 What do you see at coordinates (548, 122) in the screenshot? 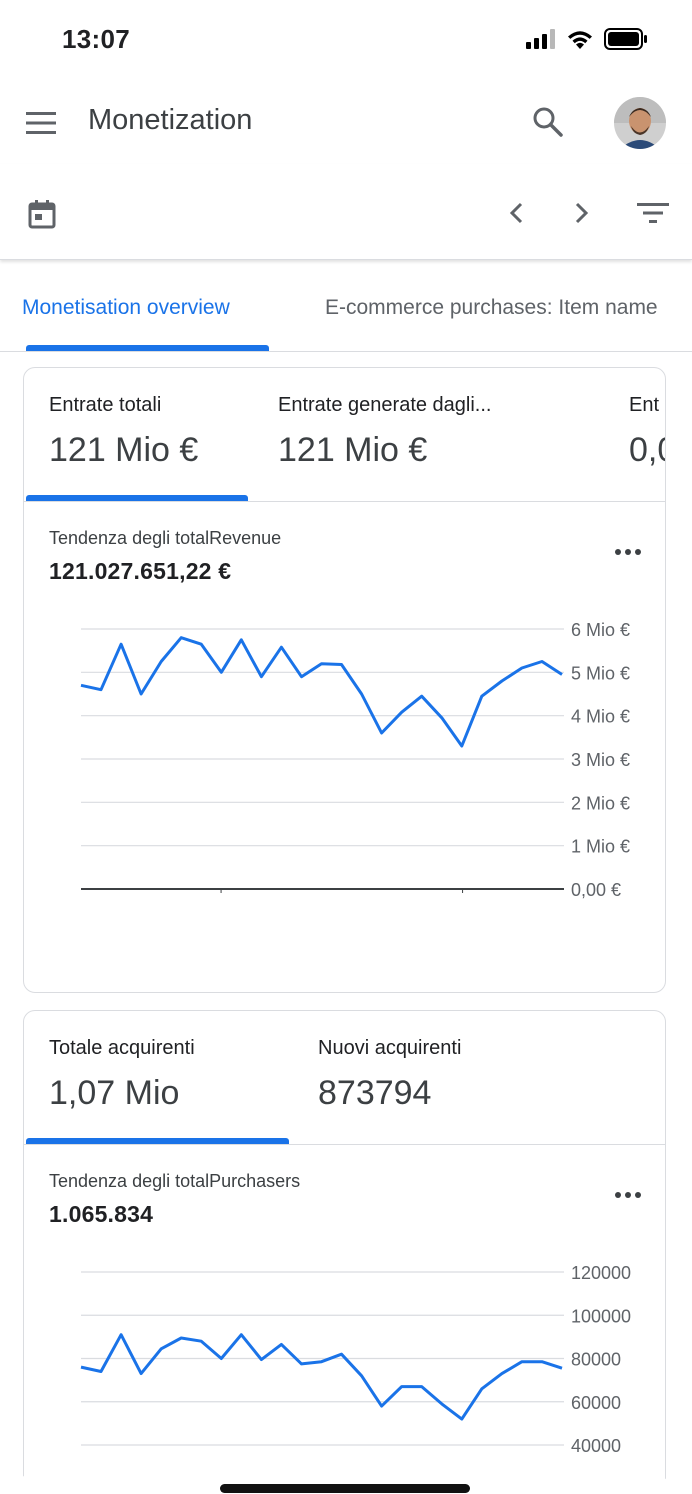
I see `search-icon` at bounding box center [548, 122].